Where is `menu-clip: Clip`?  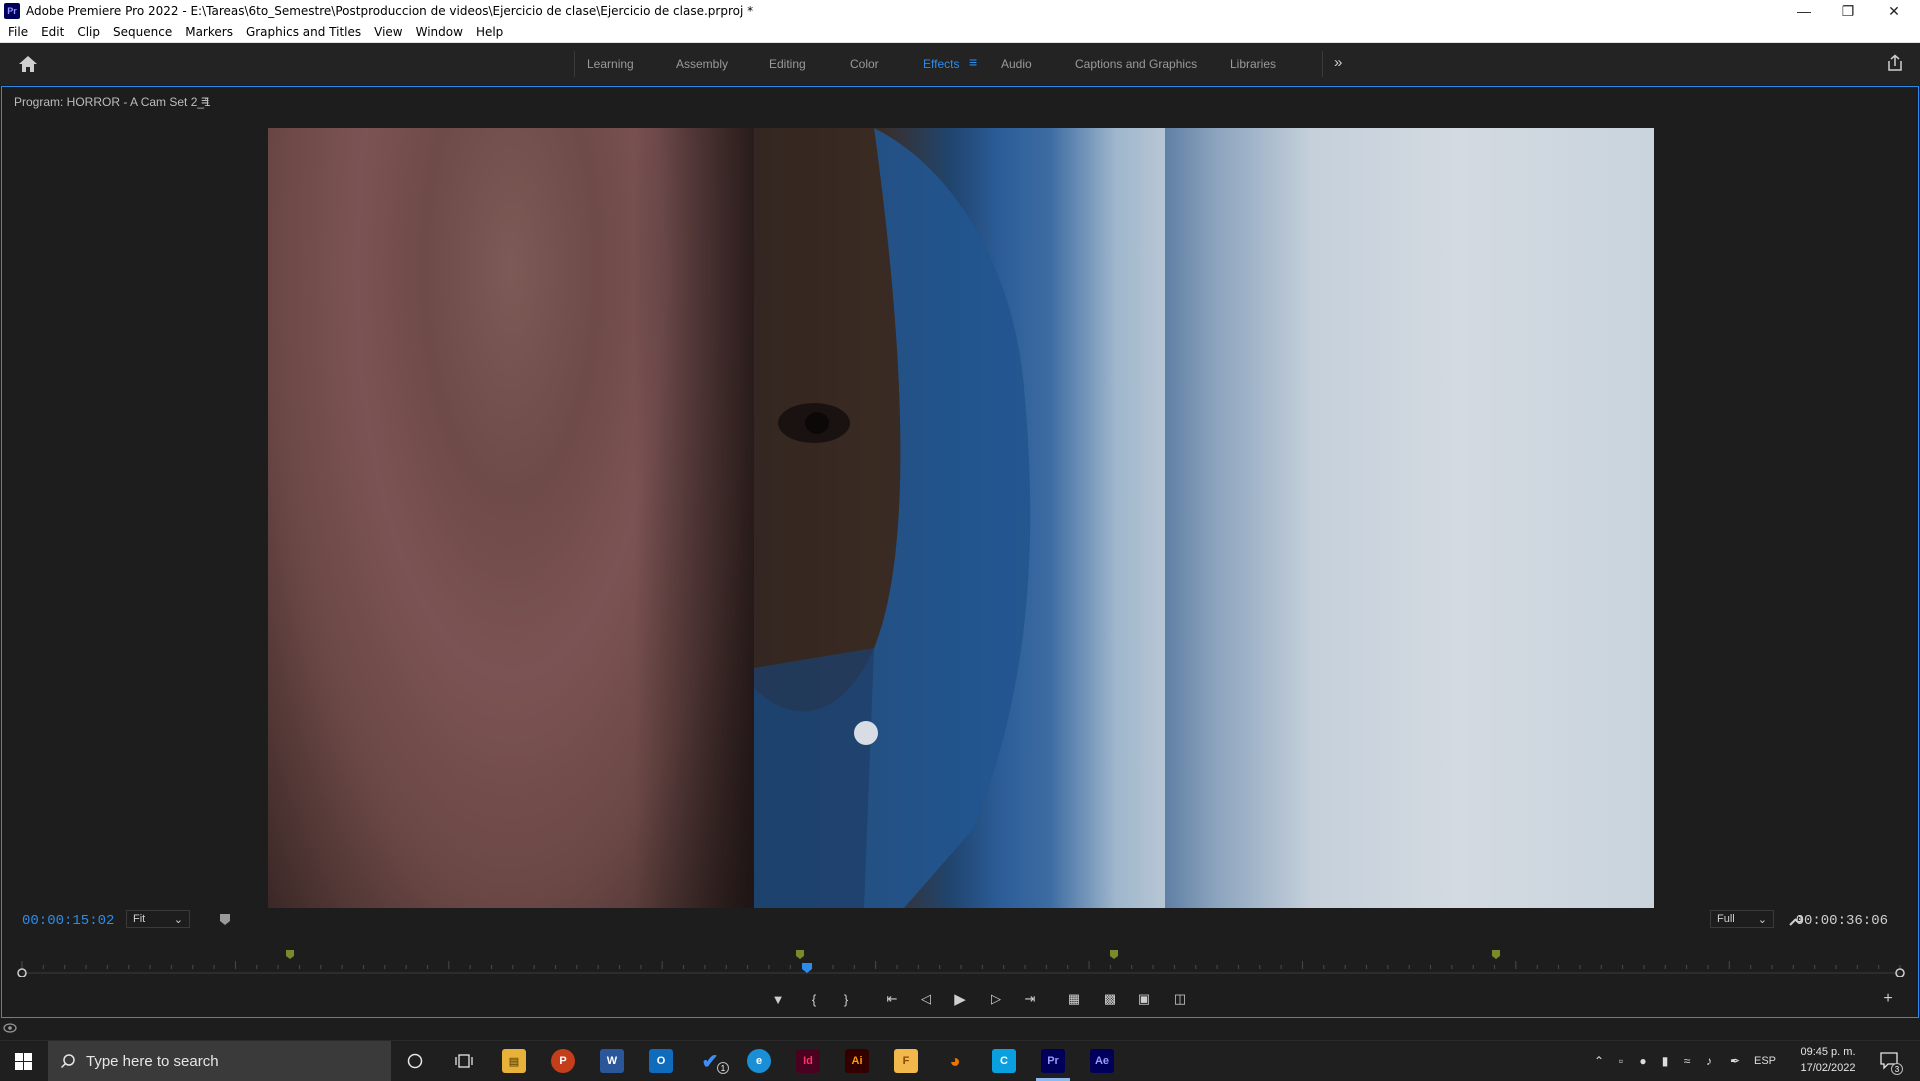
menu-clip: Clip is located at coordinates (88, 32).